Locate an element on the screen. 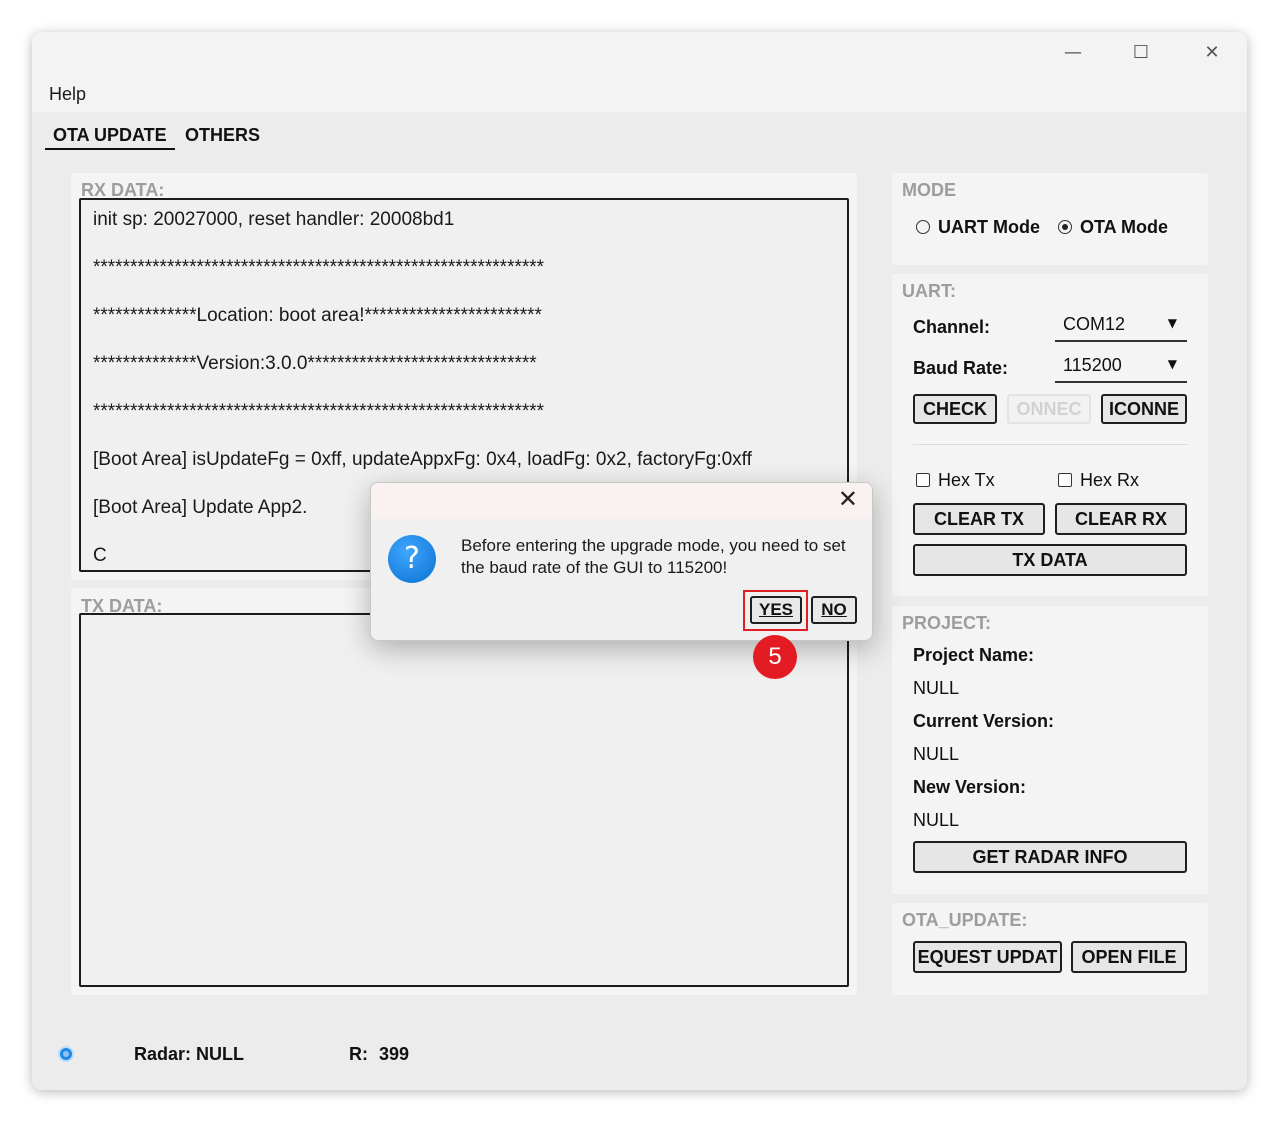  rx-line: C is located at coordinates (100, 555).